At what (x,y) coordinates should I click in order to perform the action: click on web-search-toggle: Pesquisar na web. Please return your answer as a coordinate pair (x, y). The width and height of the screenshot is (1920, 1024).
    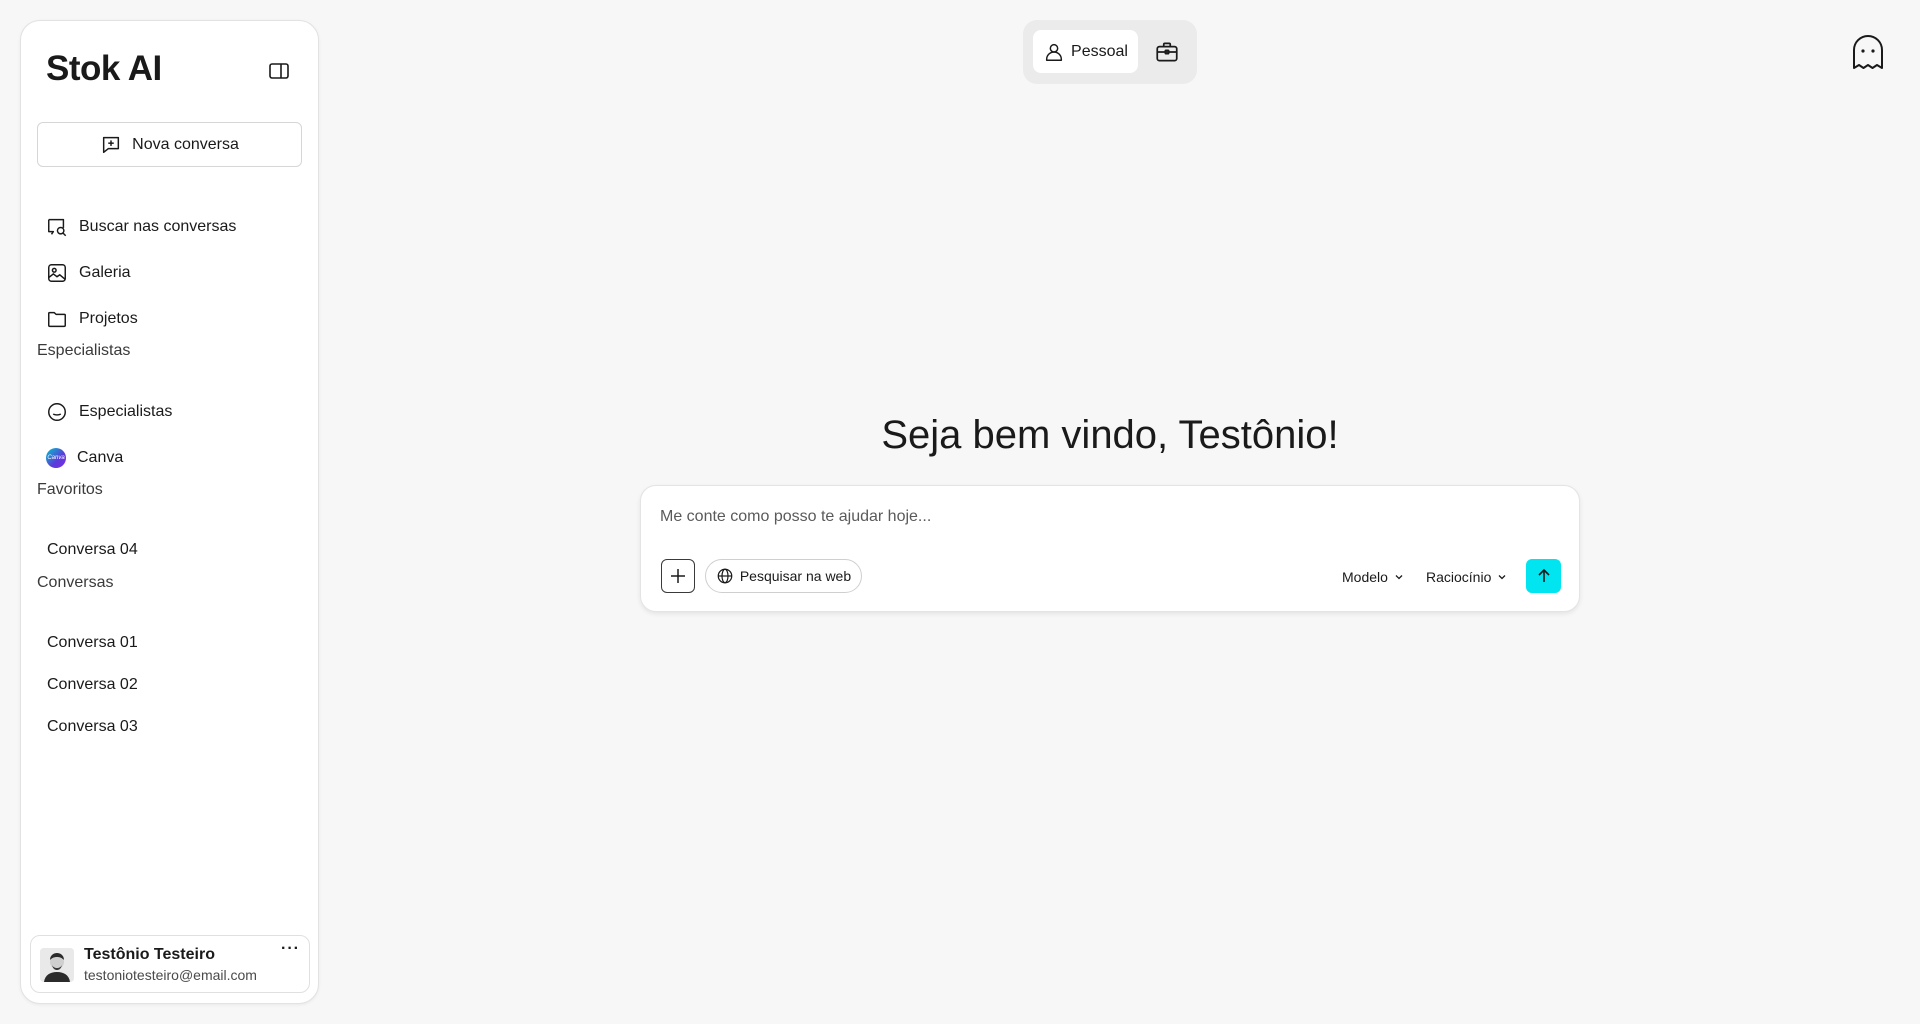
    Looking at the image, I should click on (783, 576).